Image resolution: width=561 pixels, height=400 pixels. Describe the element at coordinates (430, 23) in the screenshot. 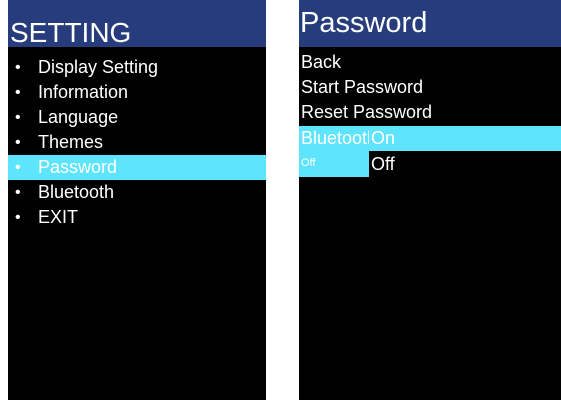

I see `password-title: Password` at that location.